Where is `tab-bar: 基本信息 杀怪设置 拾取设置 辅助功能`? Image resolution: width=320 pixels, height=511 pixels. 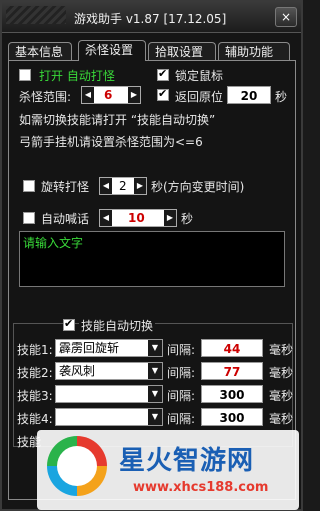 tab-bar: 基本信息 杀怪设置 拾取设置 辅助功能 is located at coordinates (152, 50).